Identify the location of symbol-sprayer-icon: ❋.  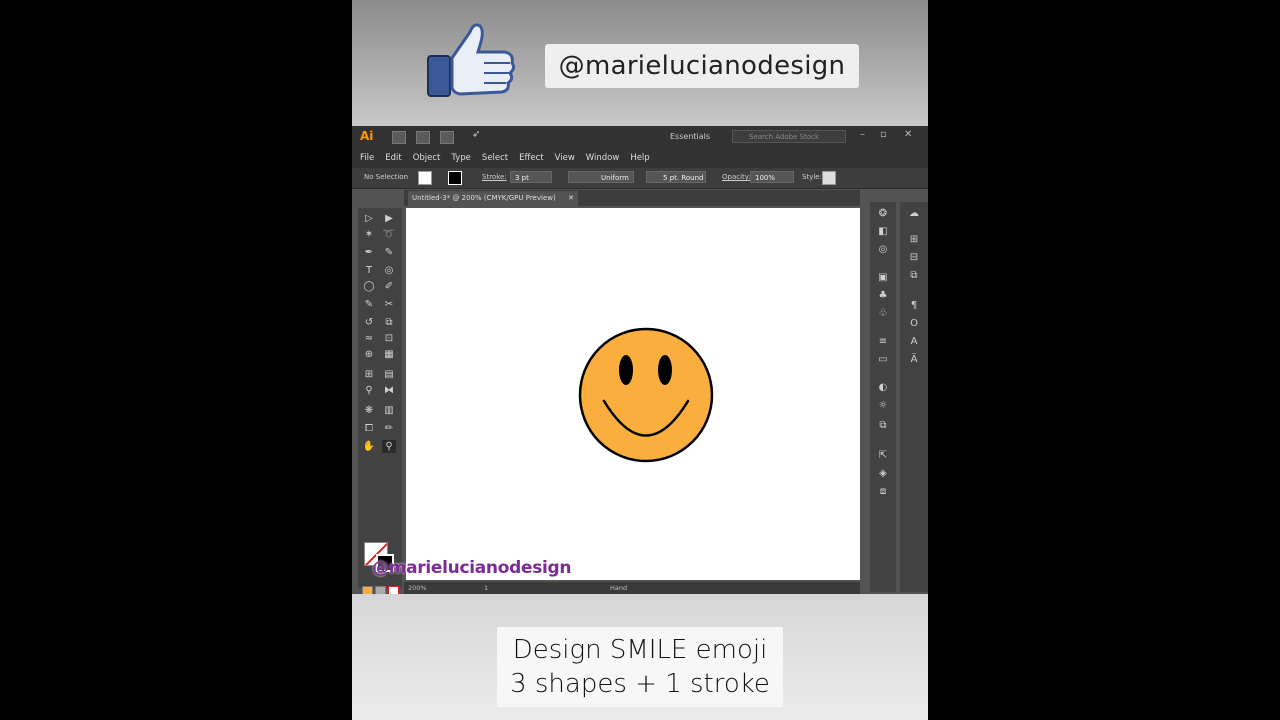
(369, 410).